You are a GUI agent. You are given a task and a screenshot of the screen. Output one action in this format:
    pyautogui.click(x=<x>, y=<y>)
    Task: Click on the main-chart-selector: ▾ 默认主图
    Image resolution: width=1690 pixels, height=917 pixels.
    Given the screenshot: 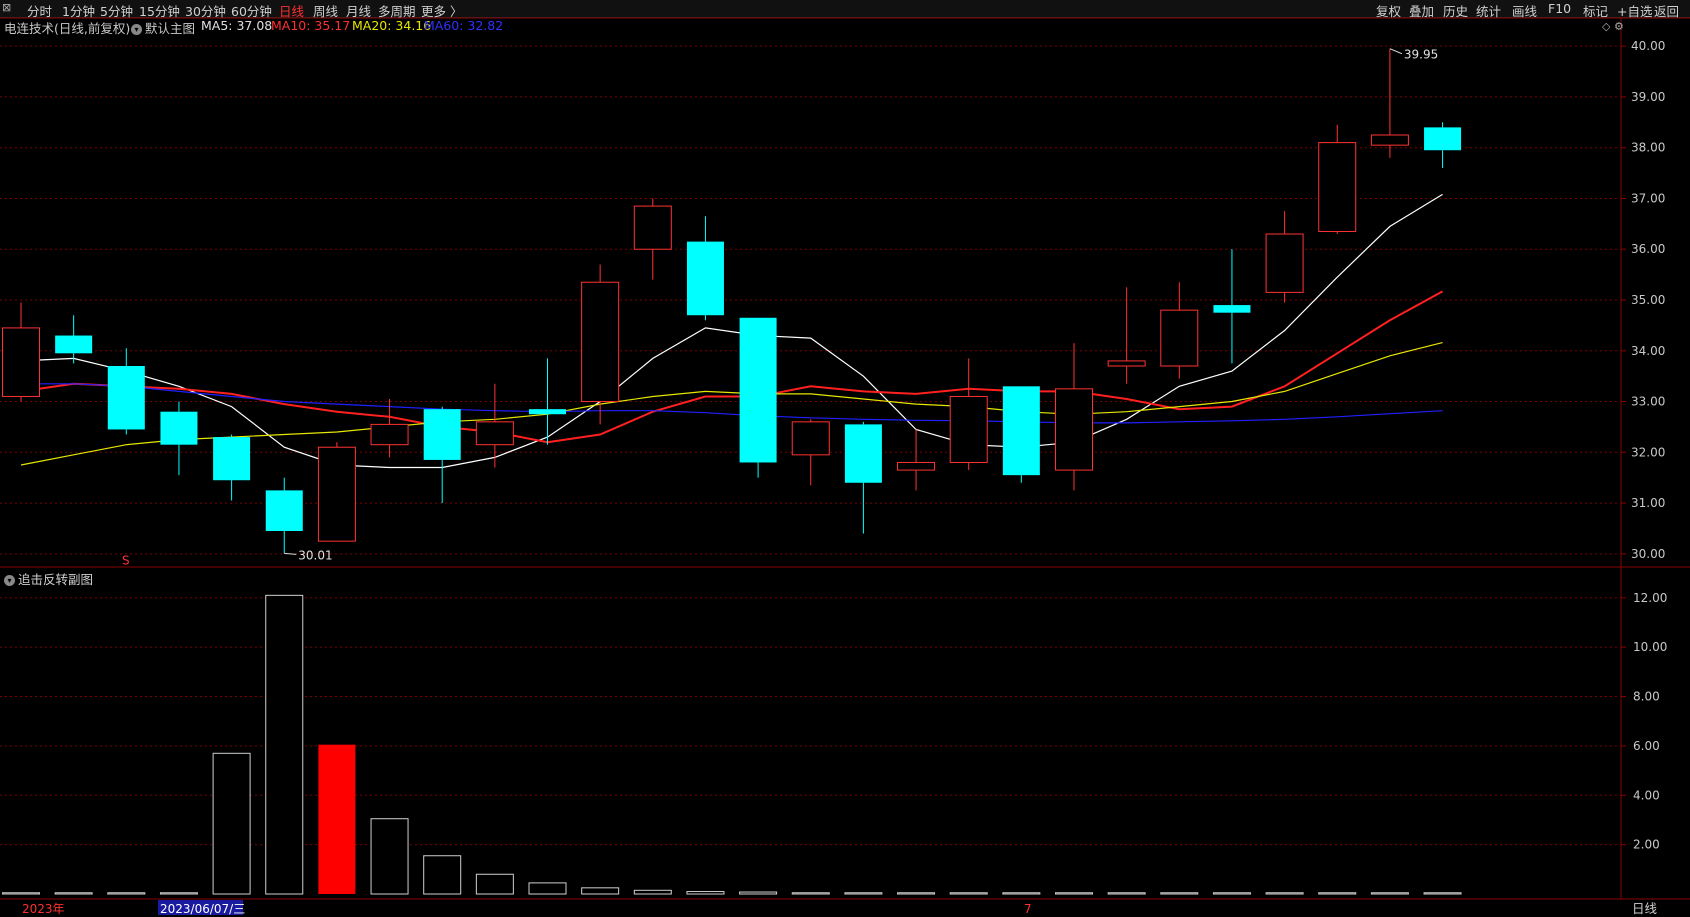 What is the action you would take?
    pyautogui.click(x=163, y=27)
    